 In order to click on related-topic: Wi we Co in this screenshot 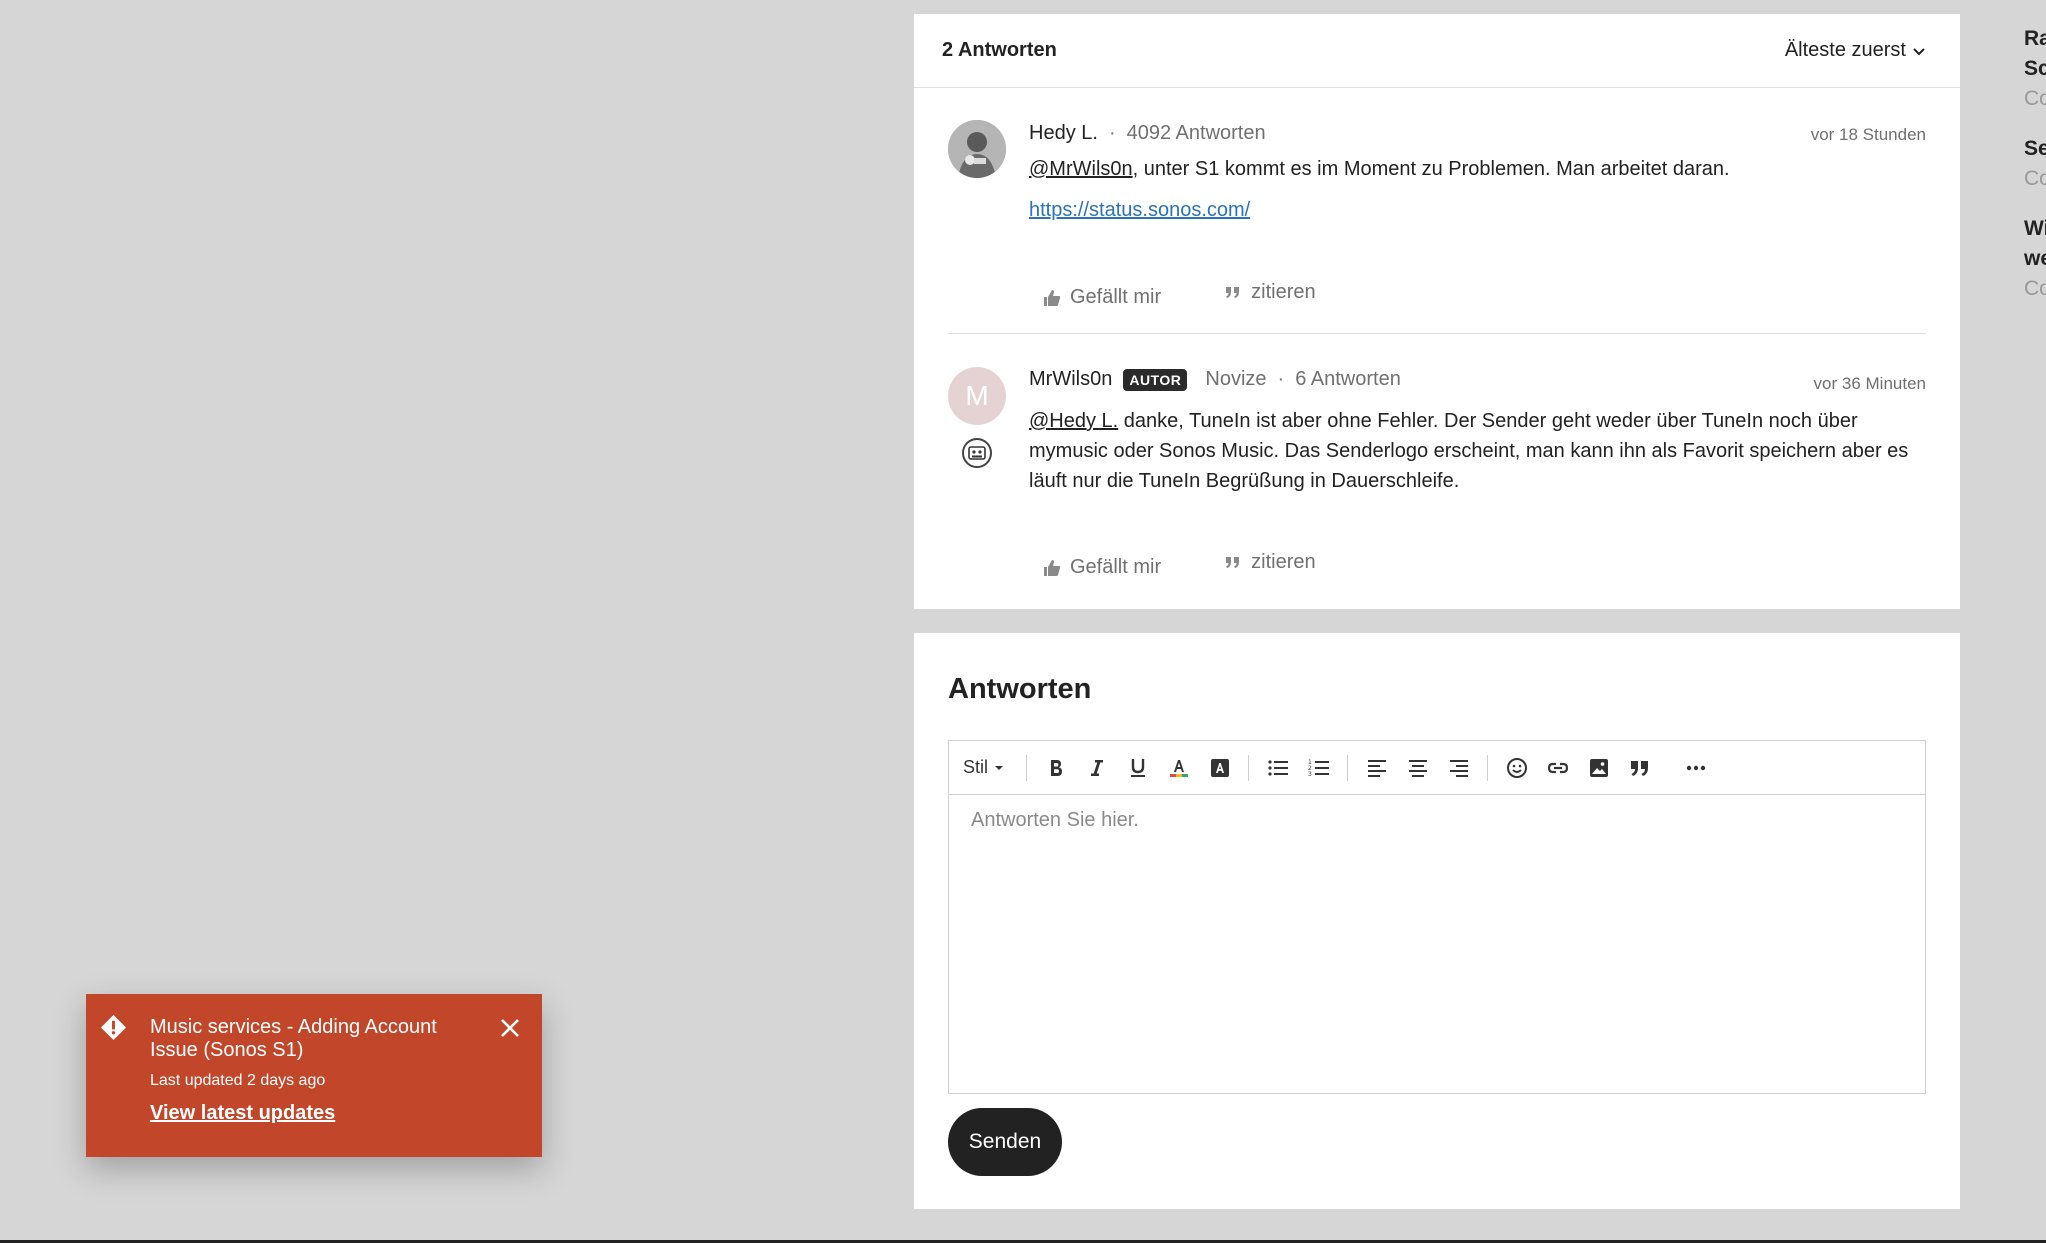, I will do `click(2035, 259)`.